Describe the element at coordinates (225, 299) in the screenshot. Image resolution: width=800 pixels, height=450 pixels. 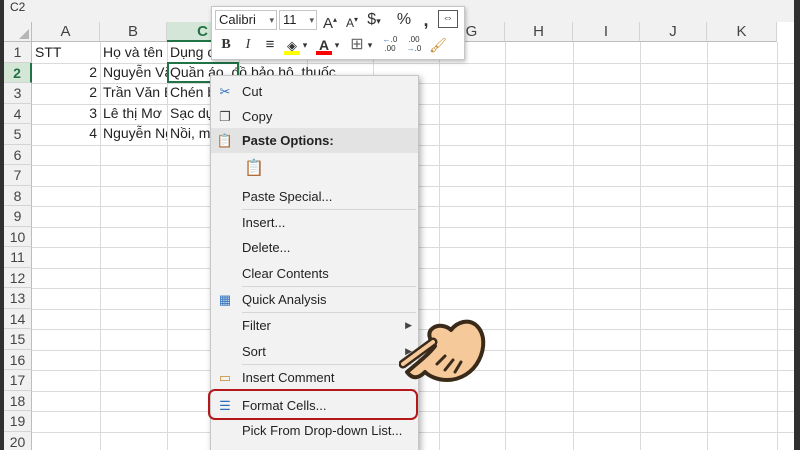
I see `quick-analysis-icon: ▦` at that location.